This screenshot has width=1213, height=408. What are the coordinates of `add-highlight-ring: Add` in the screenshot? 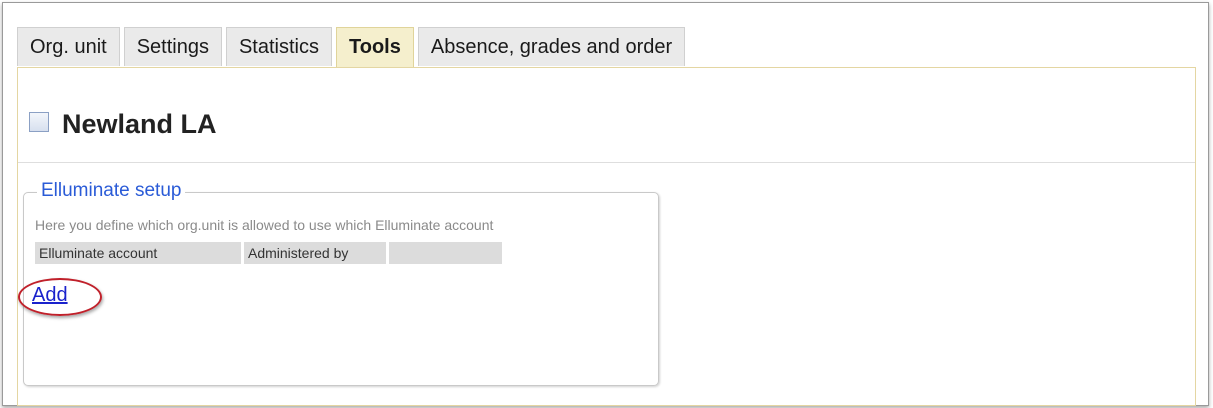 It's located at (60, 297).